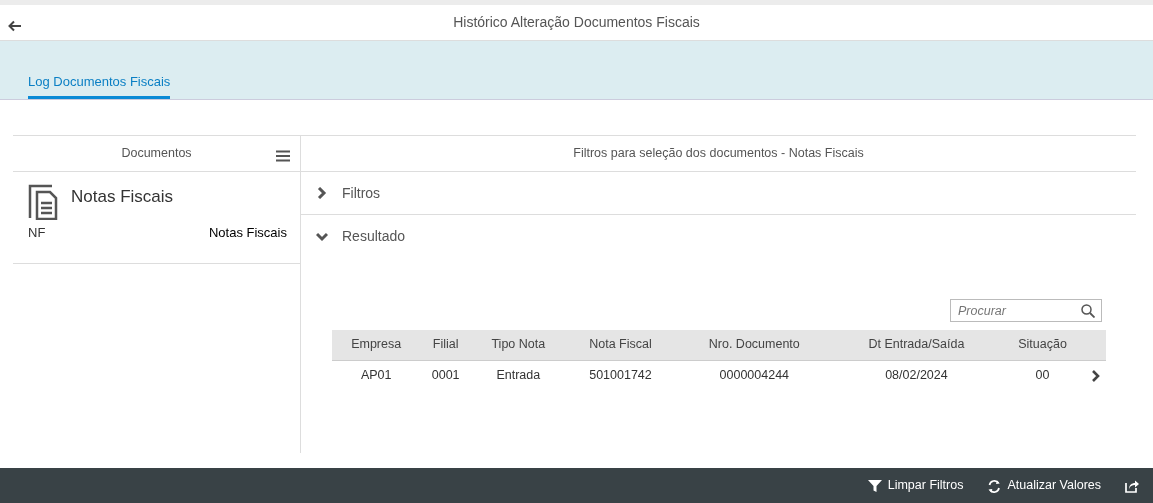 The height and width of the screenshot is (503, 1153). I want to click on column-header: Nro. Documento, so click(754, 345).